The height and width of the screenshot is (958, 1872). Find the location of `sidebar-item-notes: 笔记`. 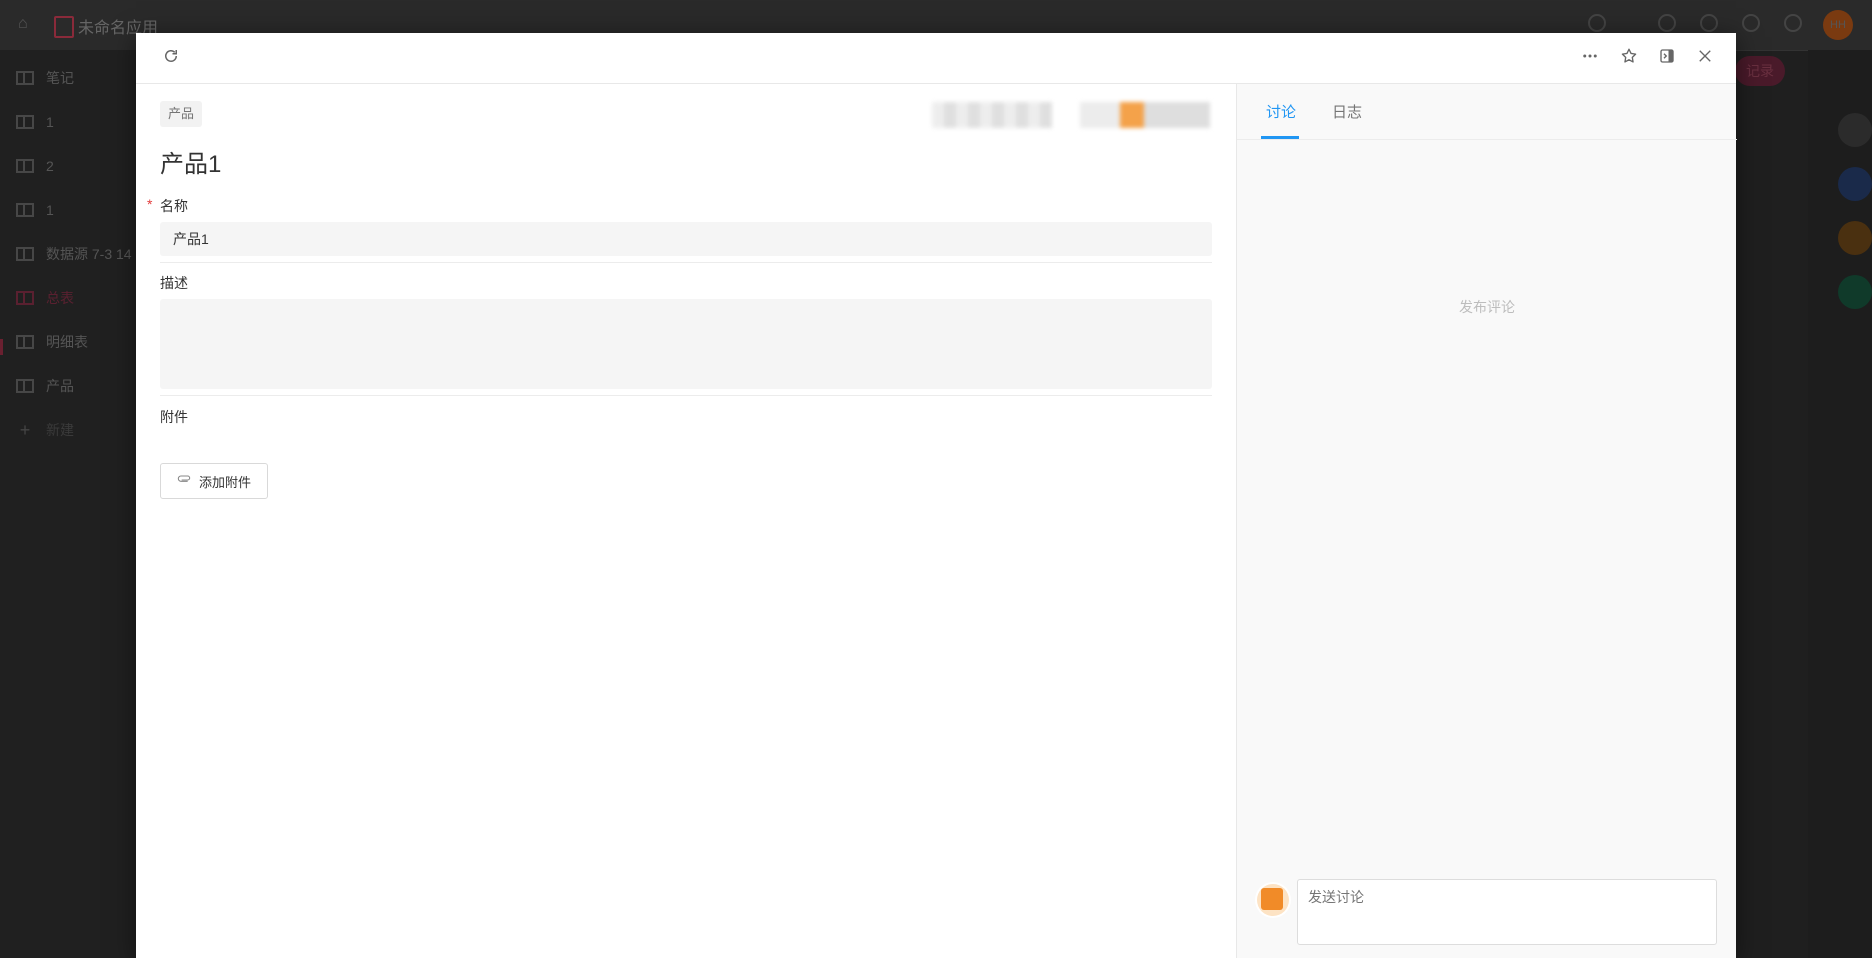

sidebar-item-notes: 笔记 is located at coordinates (45, 78).